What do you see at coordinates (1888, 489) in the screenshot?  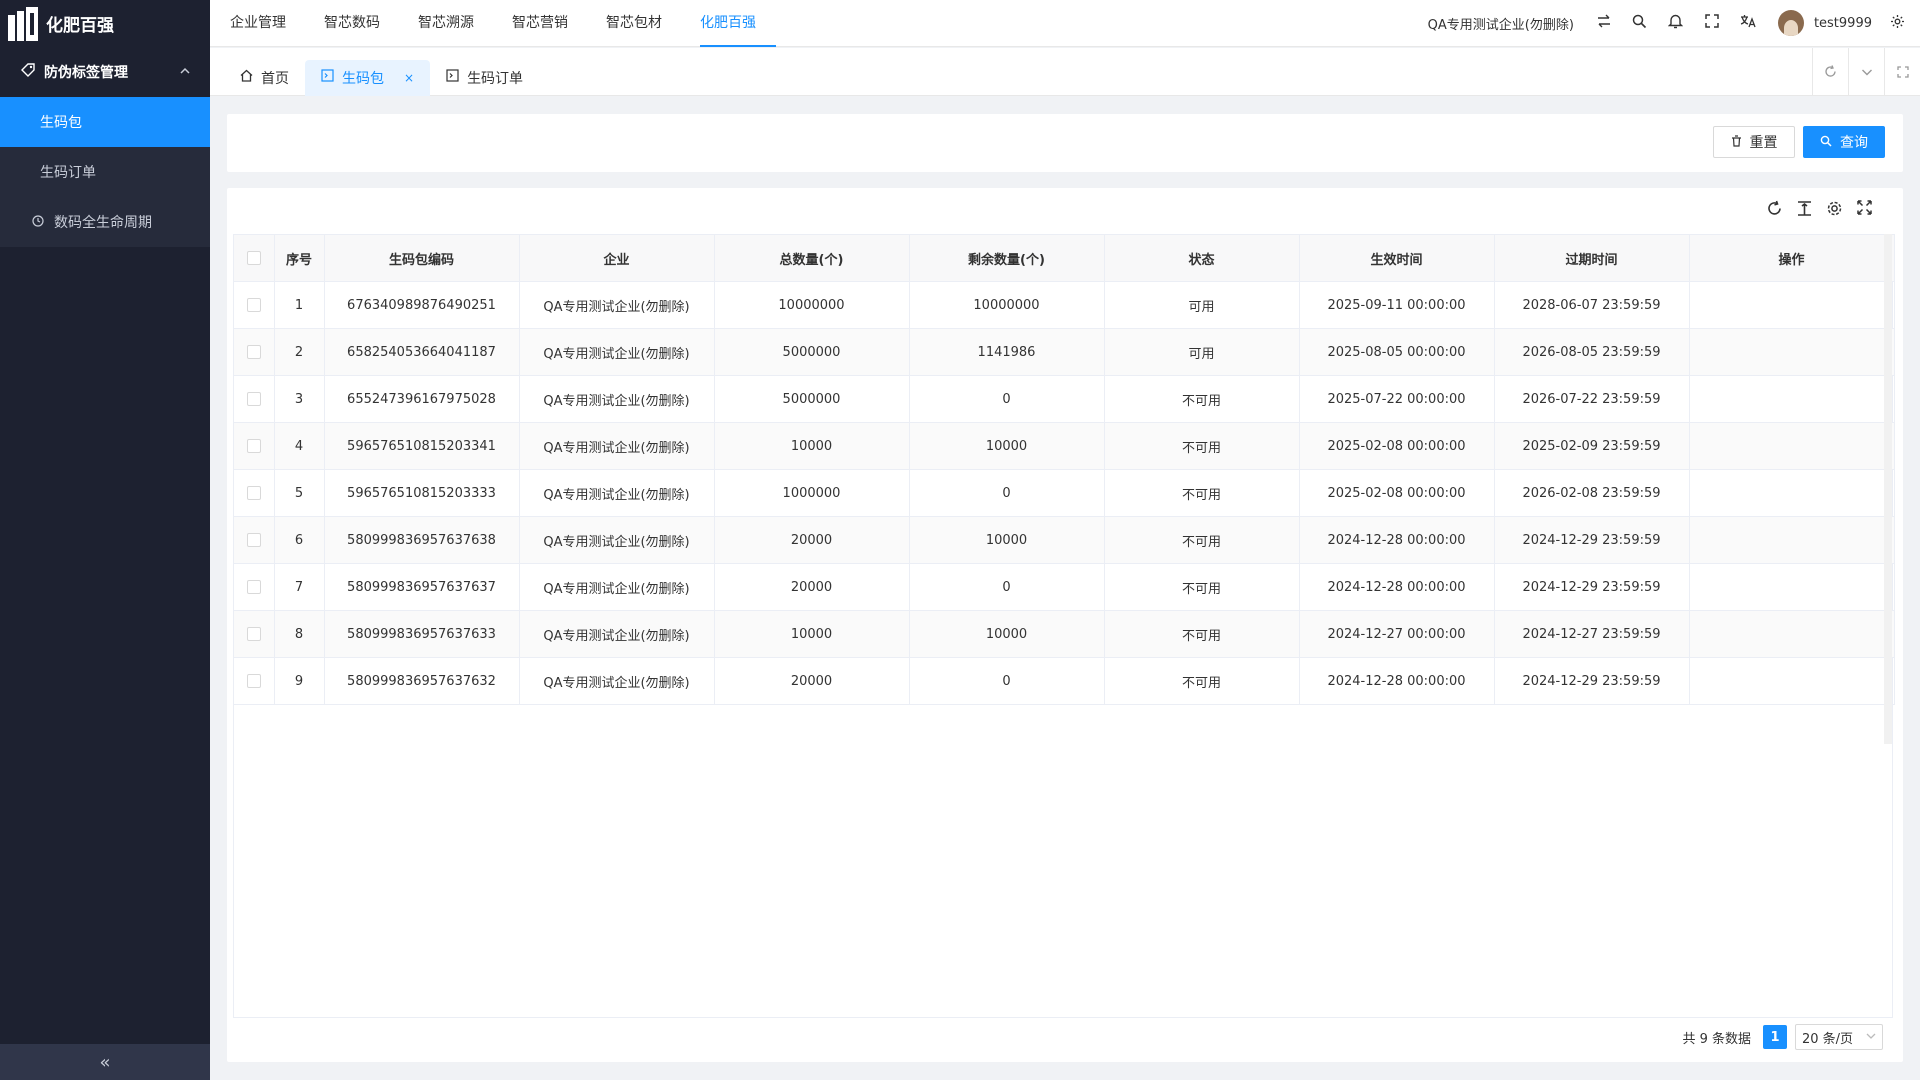 I see `table-scrollbar` at bounding box center [1888, 489].